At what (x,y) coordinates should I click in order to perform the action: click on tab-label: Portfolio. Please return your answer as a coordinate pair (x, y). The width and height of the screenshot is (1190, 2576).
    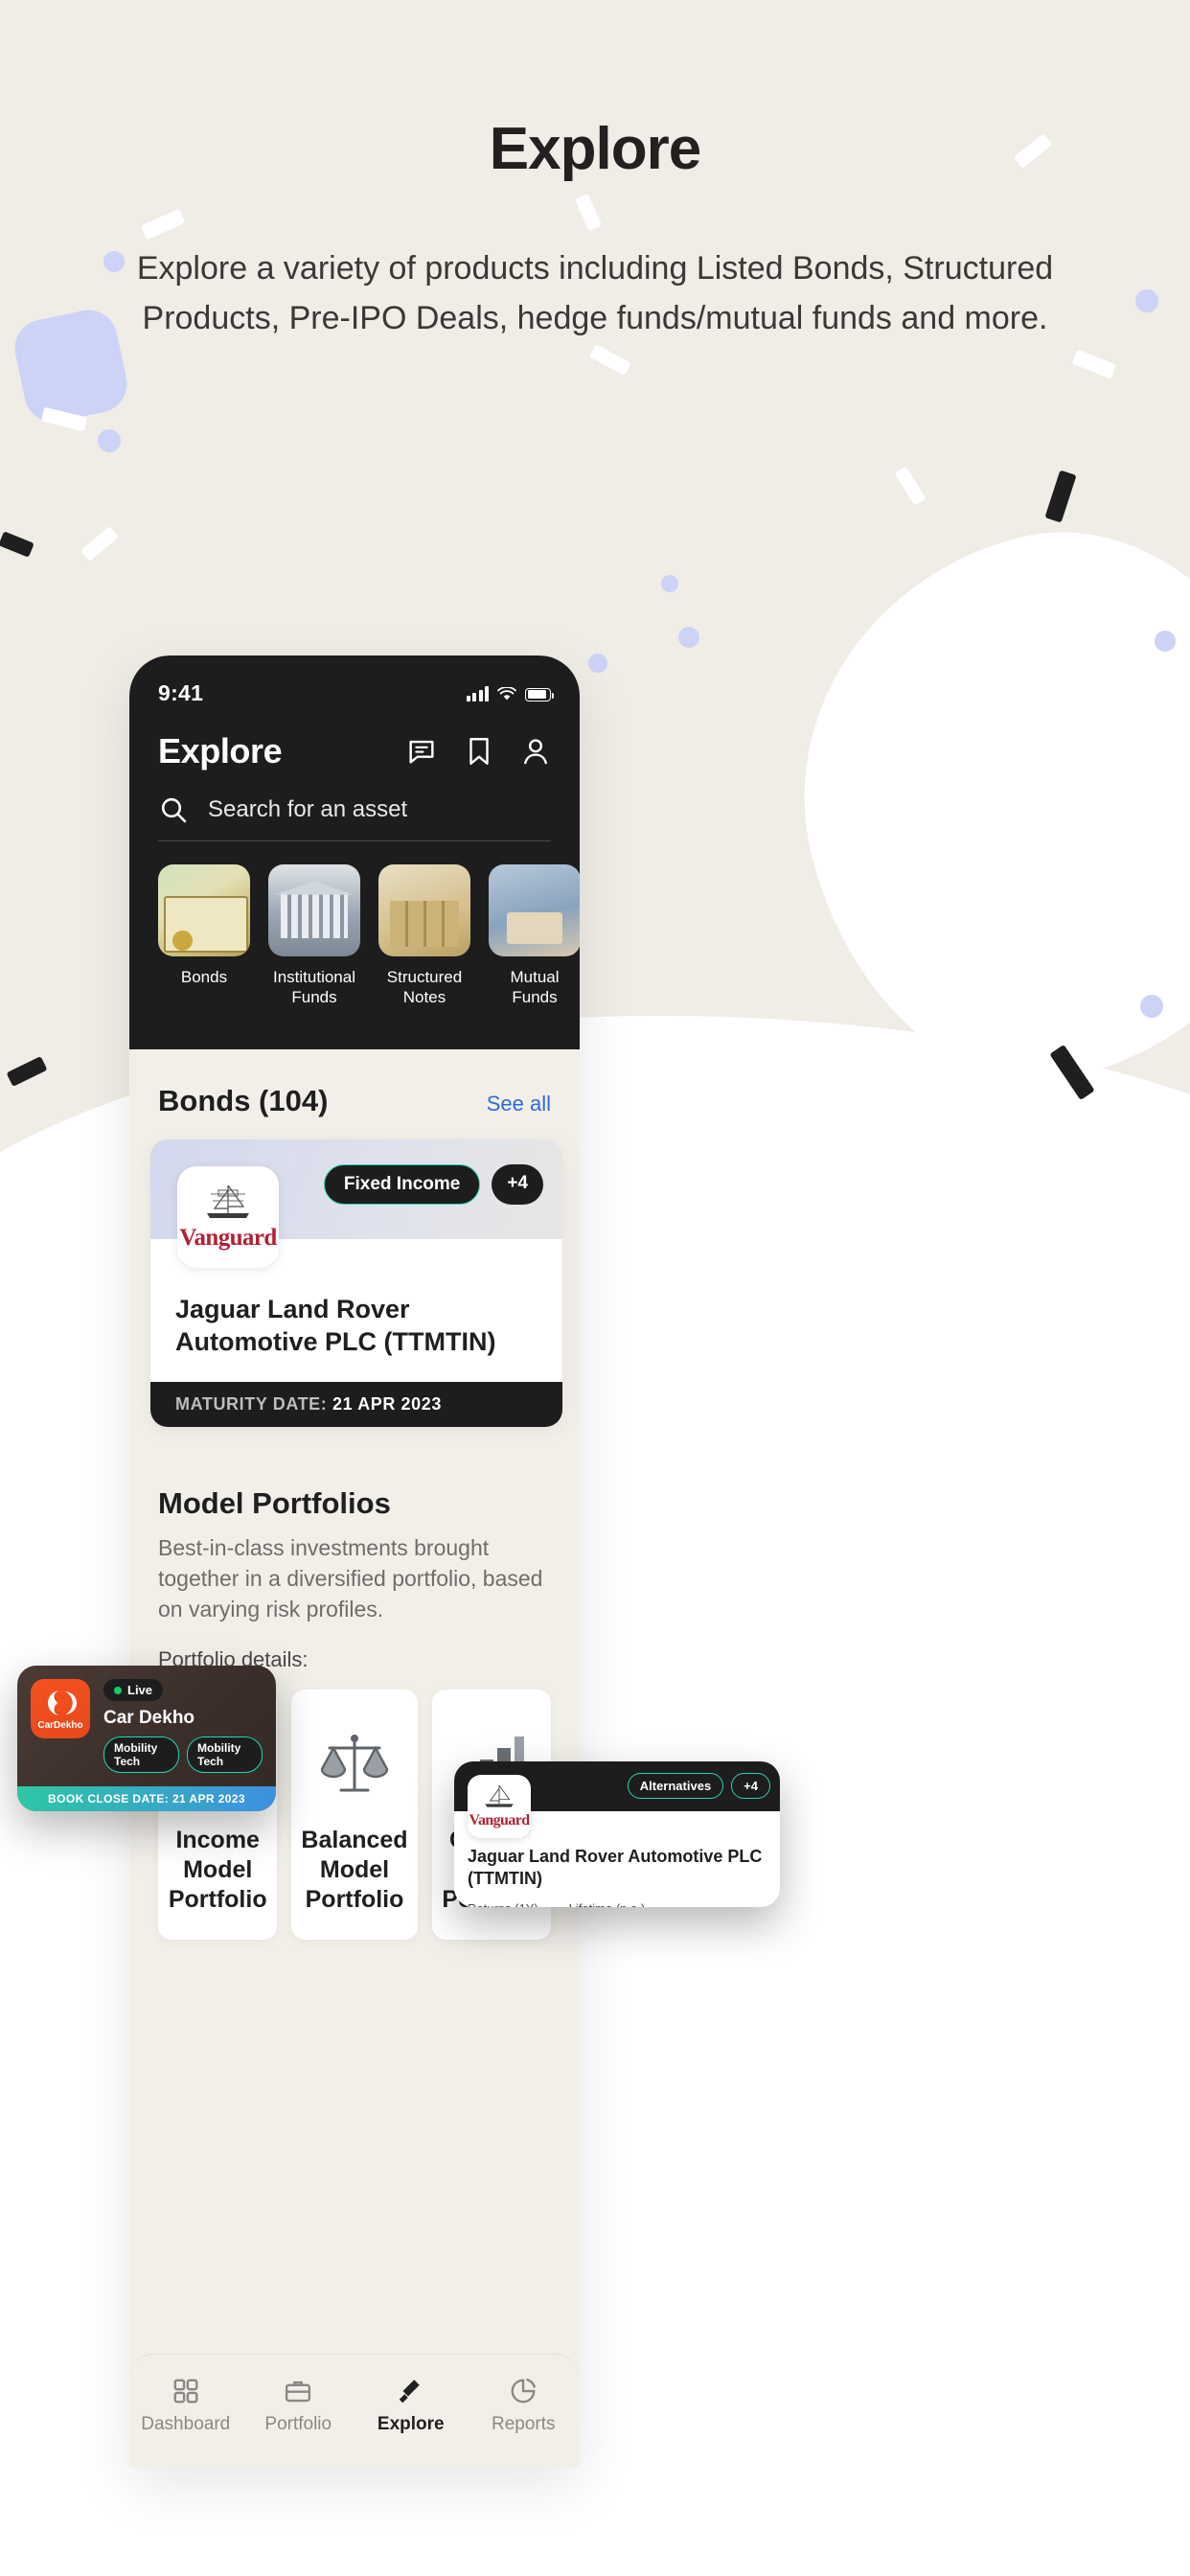
    Looking at the image, I should click on (298, 2424).